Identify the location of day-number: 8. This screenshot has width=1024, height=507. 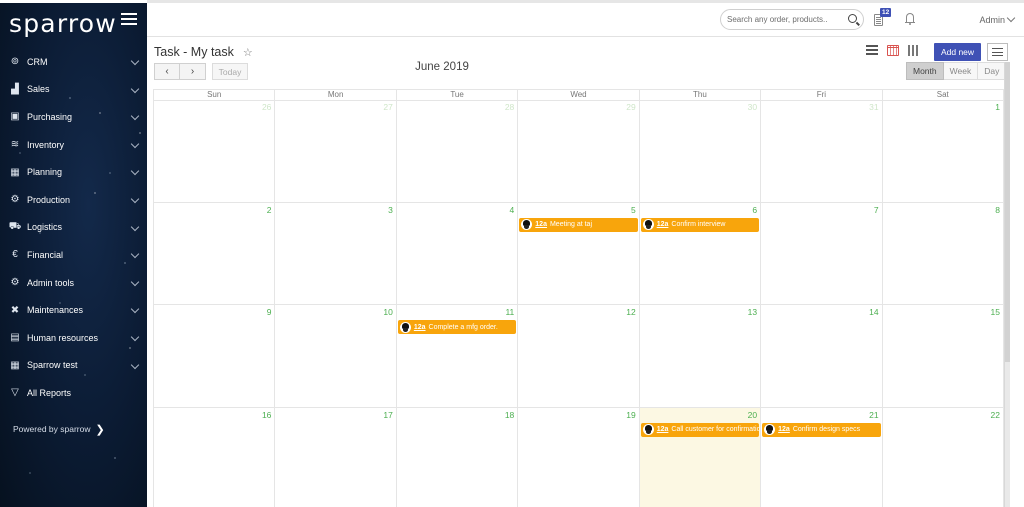
(997, 210).